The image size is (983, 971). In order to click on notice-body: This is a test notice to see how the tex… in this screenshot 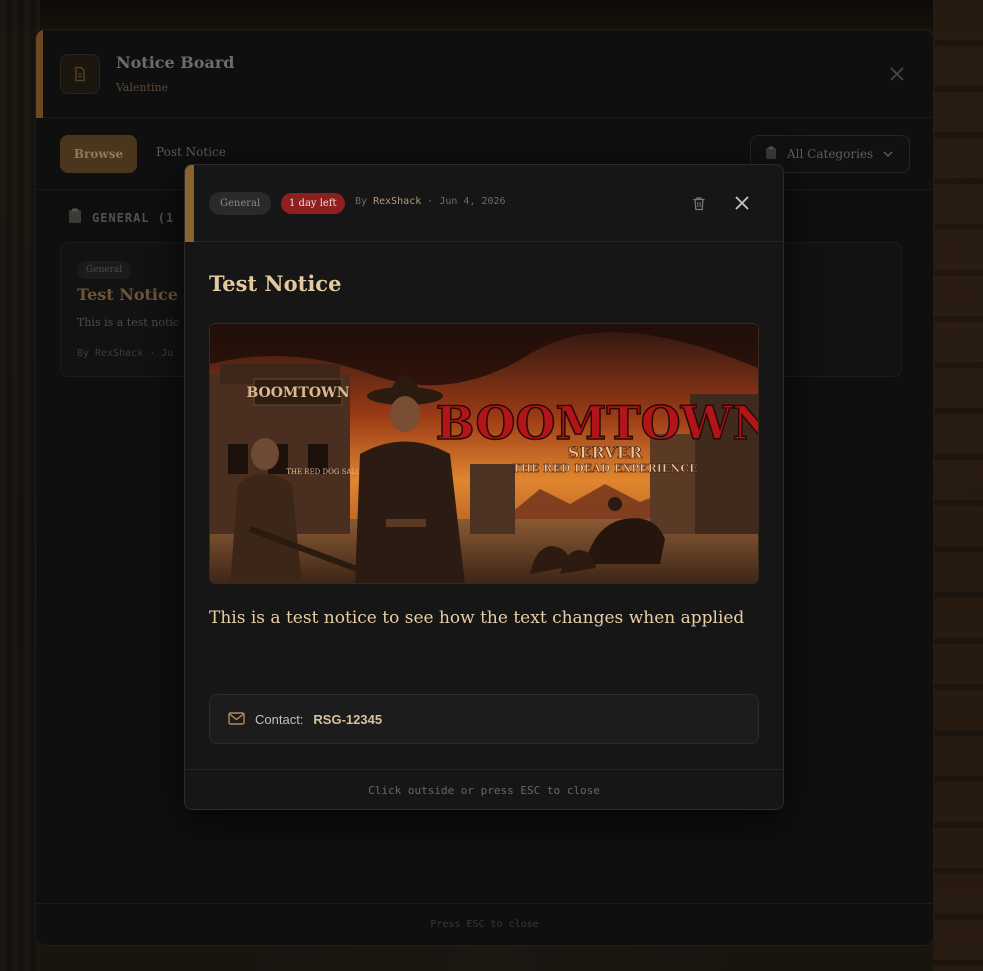, I will do `click(477, 618)`.